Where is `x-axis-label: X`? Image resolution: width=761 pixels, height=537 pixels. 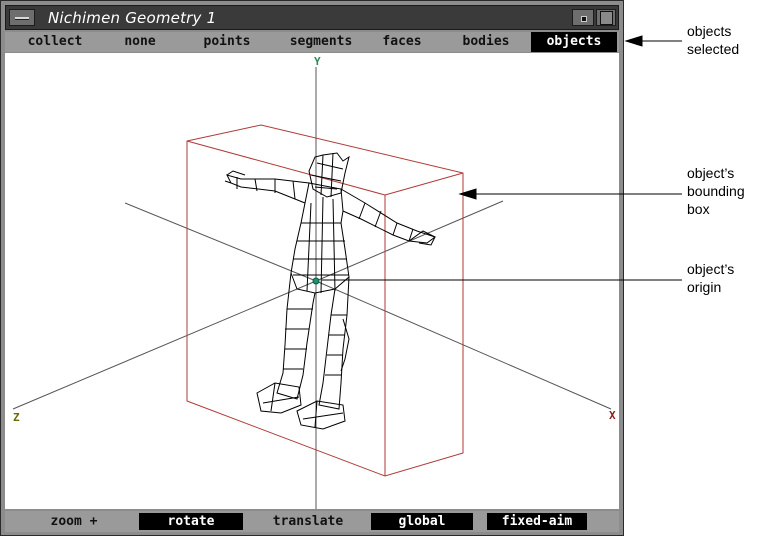 x-axis-label: X is located at coordinates (612, 415).